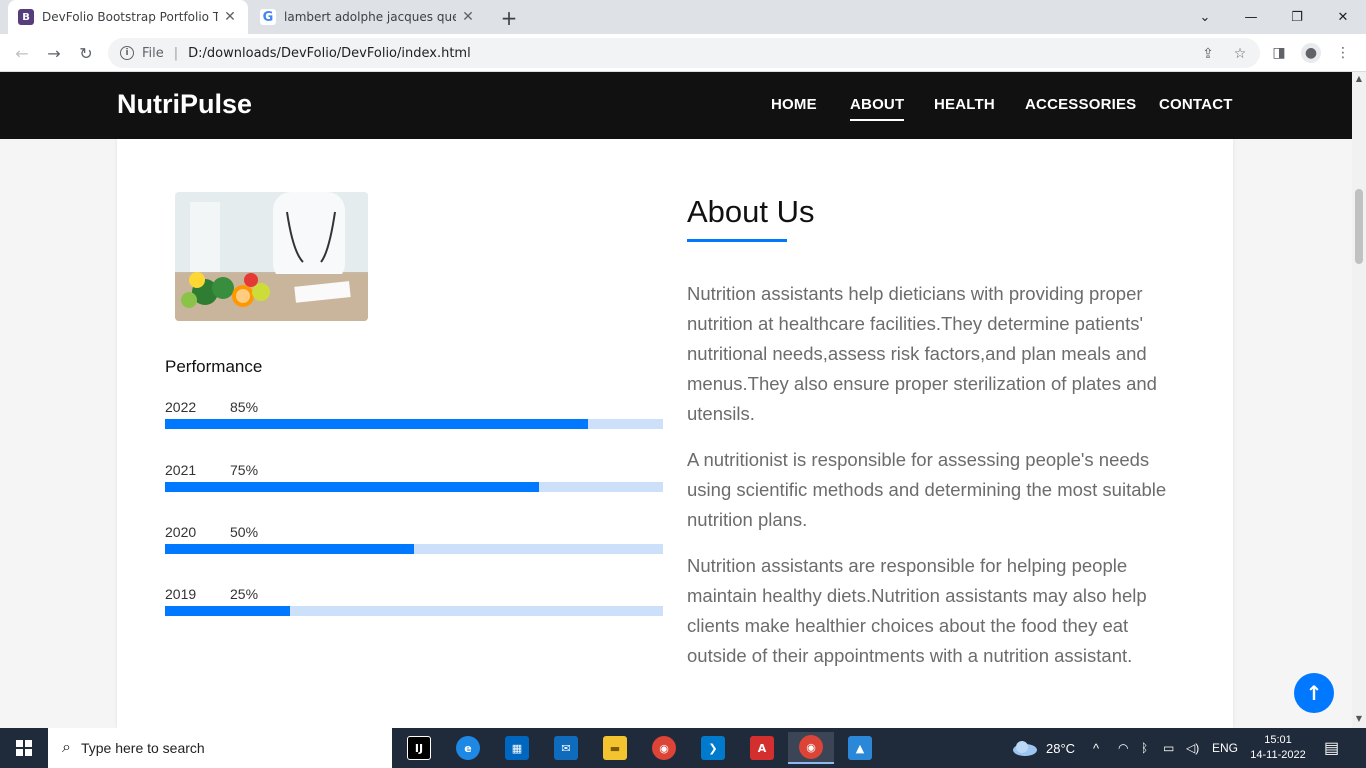  I want to click on tab-google-search: G lambert adolphe jacques quetele ✕, so click(368, 17).